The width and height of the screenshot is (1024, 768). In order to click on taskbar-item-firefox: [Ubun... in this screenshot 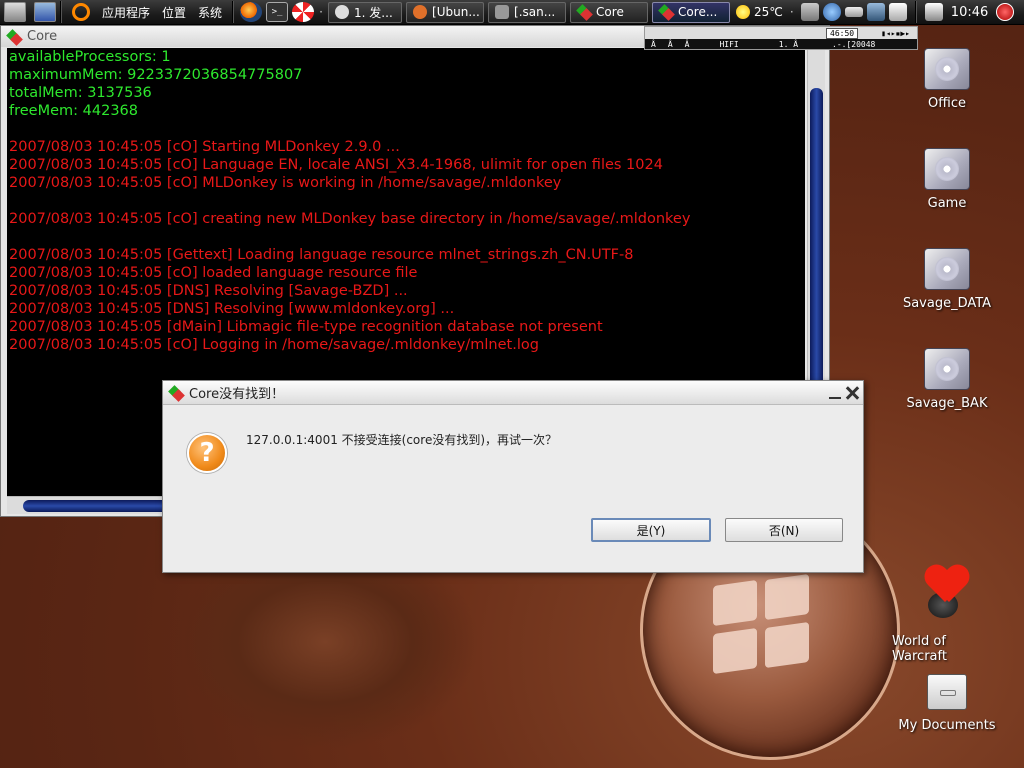, I will do `click(445, 12)`.